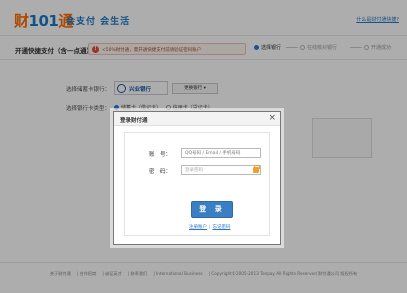  What do you see at coordinates (197, 184) in the screenshot?
I see `dialog-body: 账 号： 密 码： 登录密码 登 录 注册账户|忘记密码` at bounding box center [197, 184].